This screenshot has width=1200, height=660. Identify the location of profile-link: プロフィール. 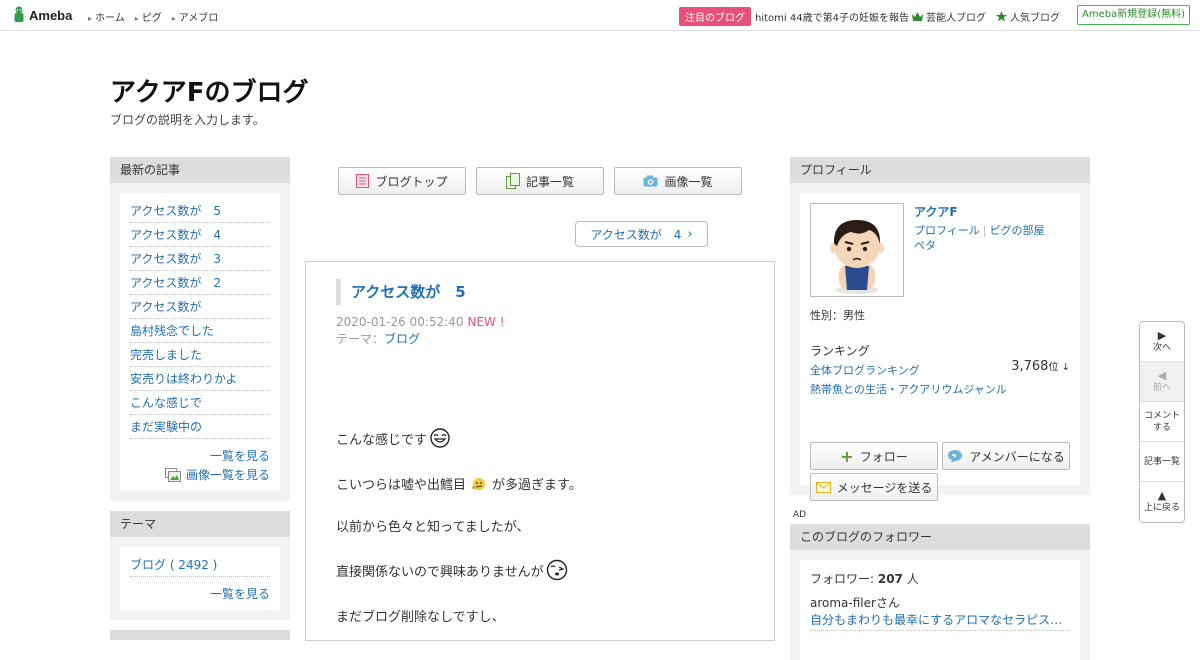
(947, 230).